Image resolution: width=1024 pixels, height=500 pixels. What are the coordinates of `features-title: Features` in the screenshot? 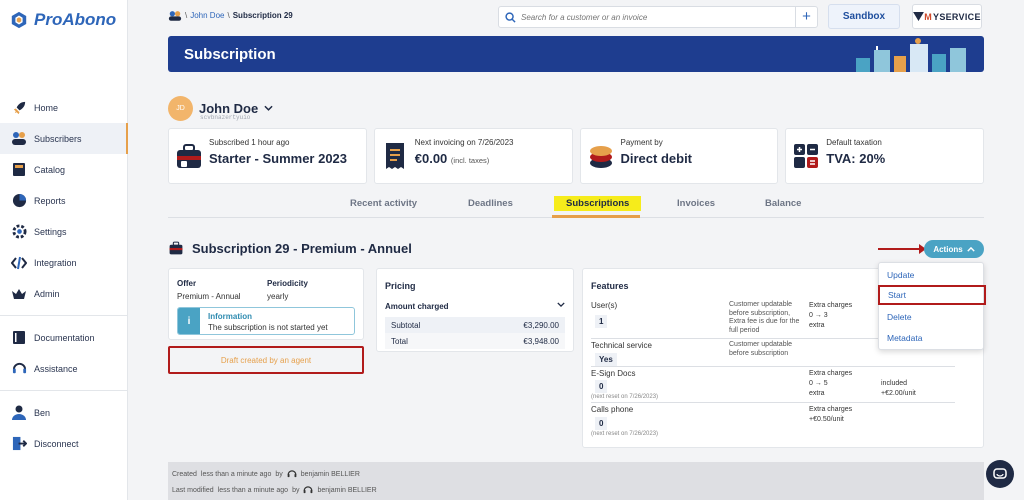 It's located at (610, 286).